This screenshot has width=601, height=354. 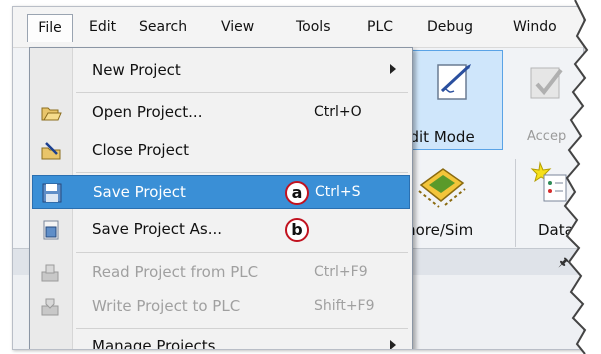 I want to click on open-project-shortcut: Ctrl+O, so click(x=338, y=112).